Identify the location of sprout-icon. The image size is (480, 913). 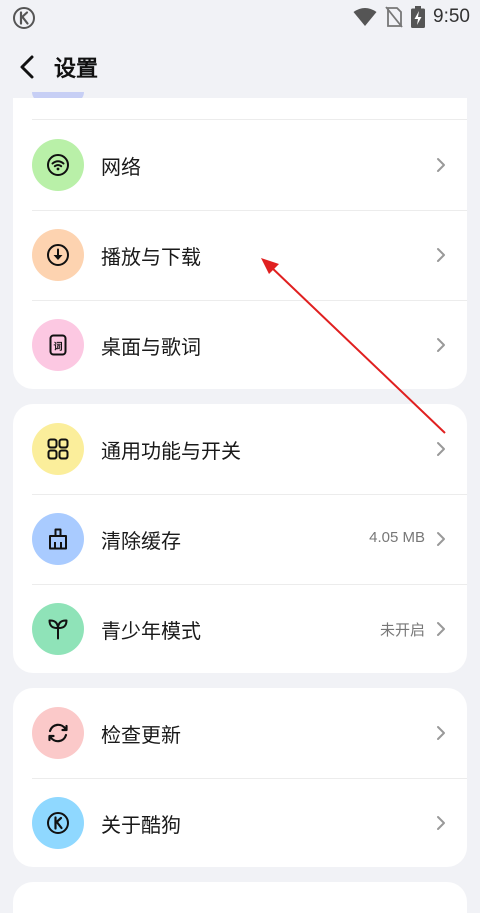
(58, 629).